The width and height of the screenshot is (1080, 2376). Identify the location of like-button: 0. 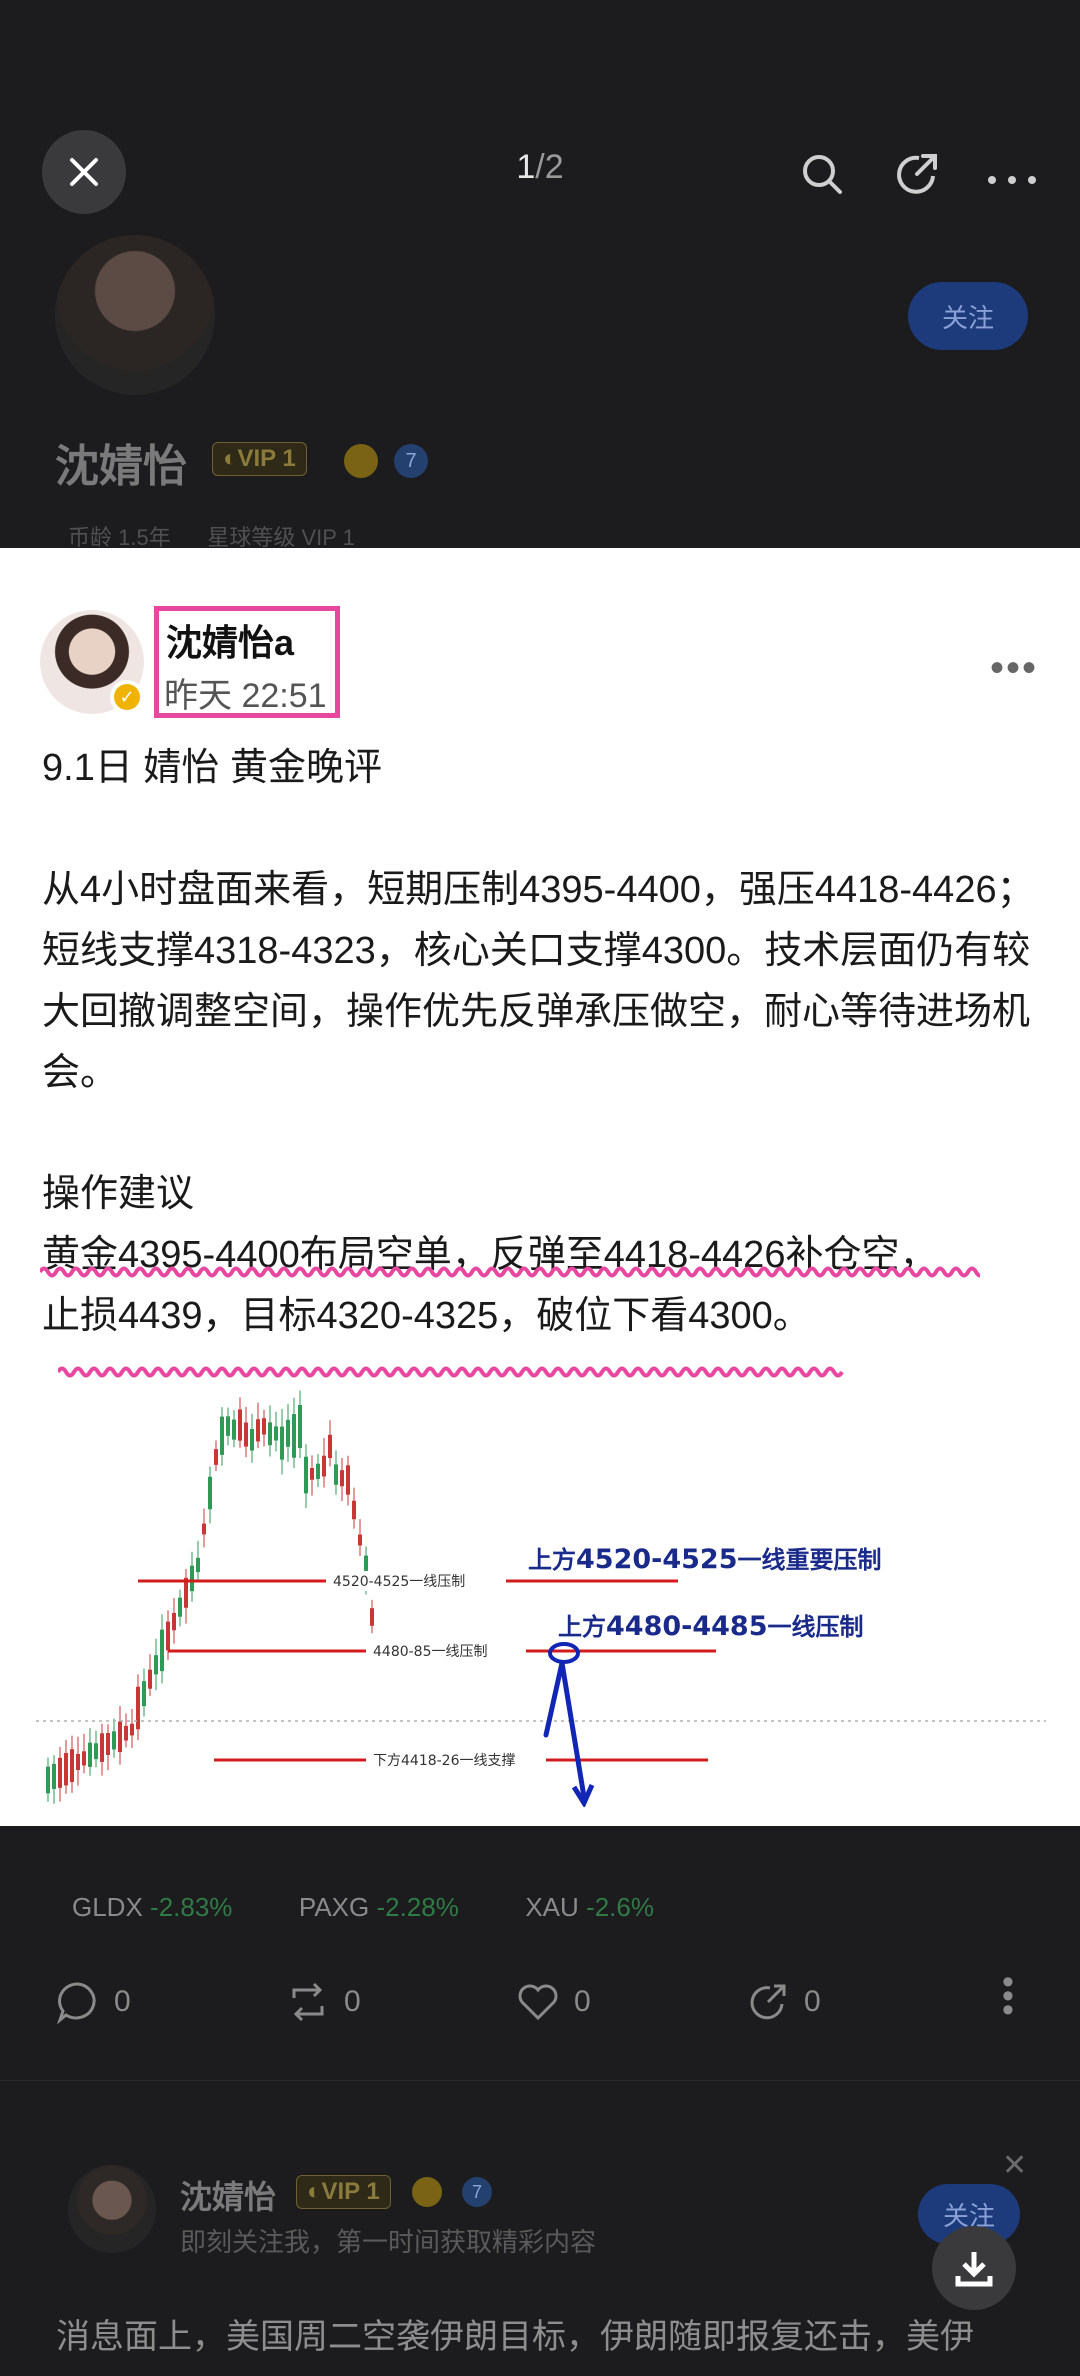
(553, 2002).